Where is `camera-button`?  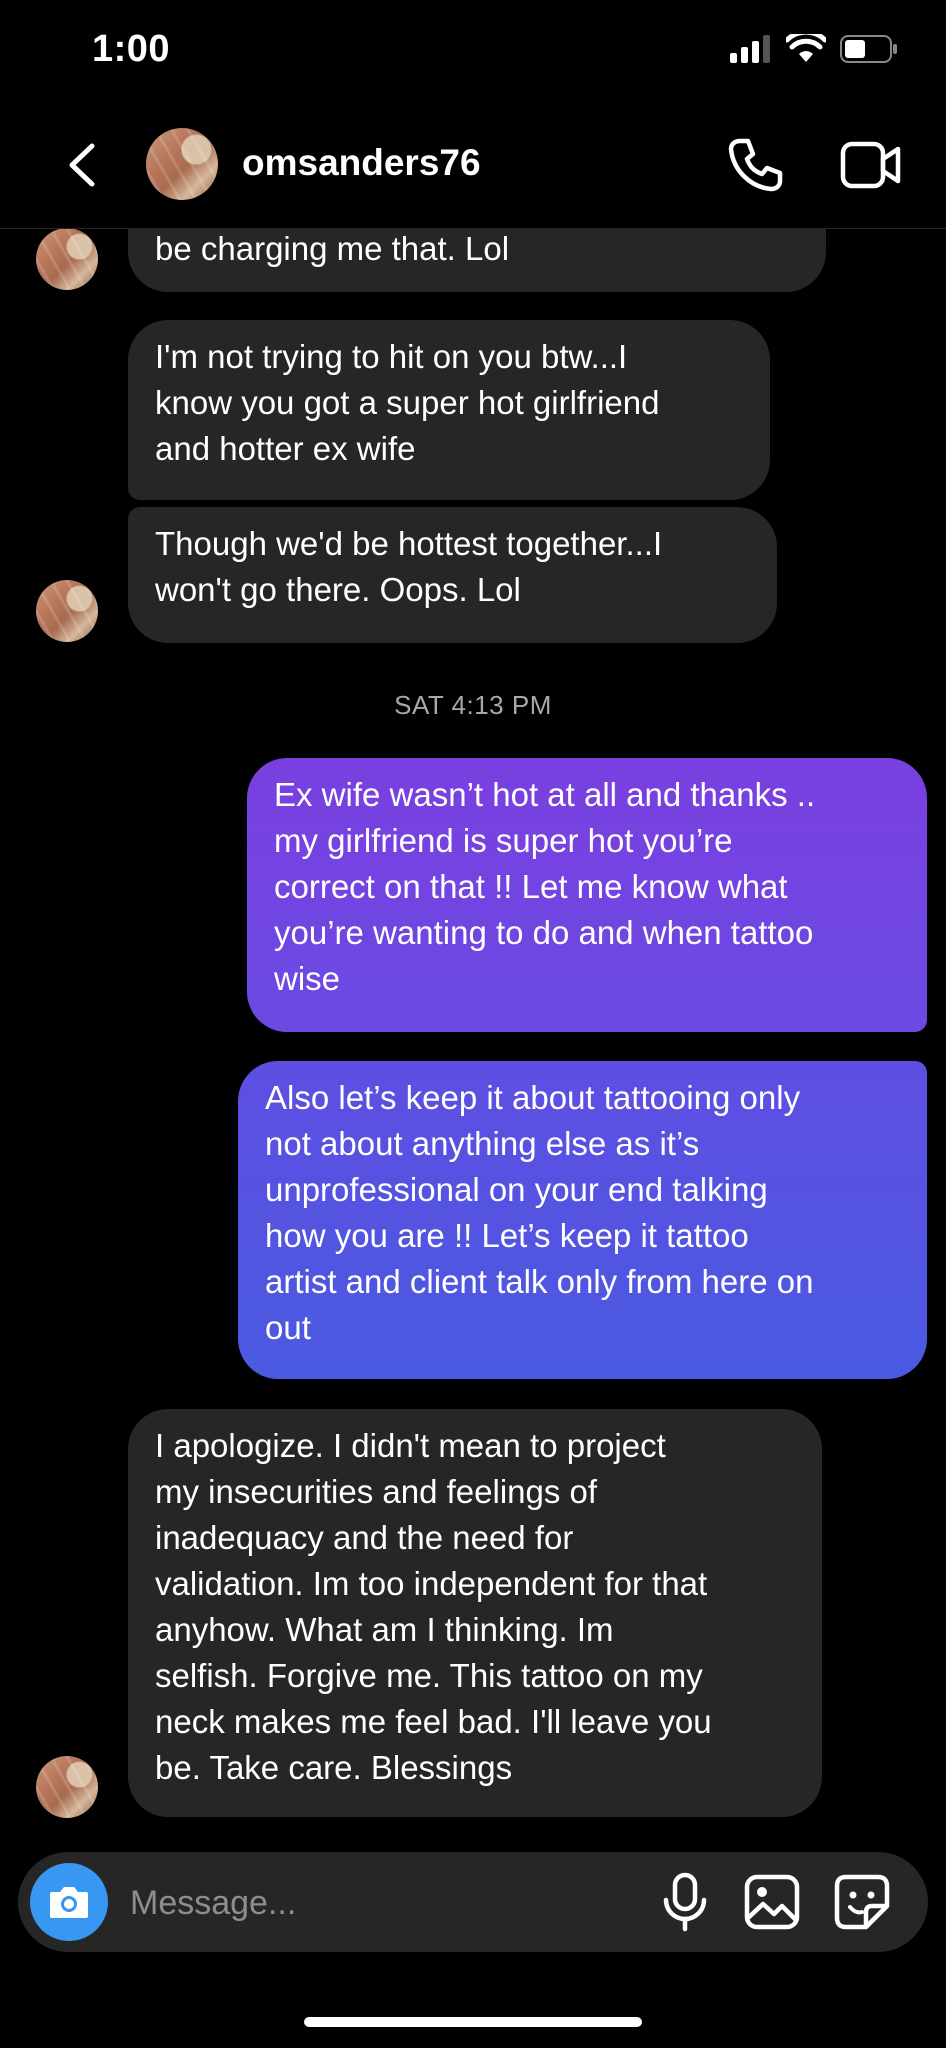
camera-button is located at coordinates (69, 1902).